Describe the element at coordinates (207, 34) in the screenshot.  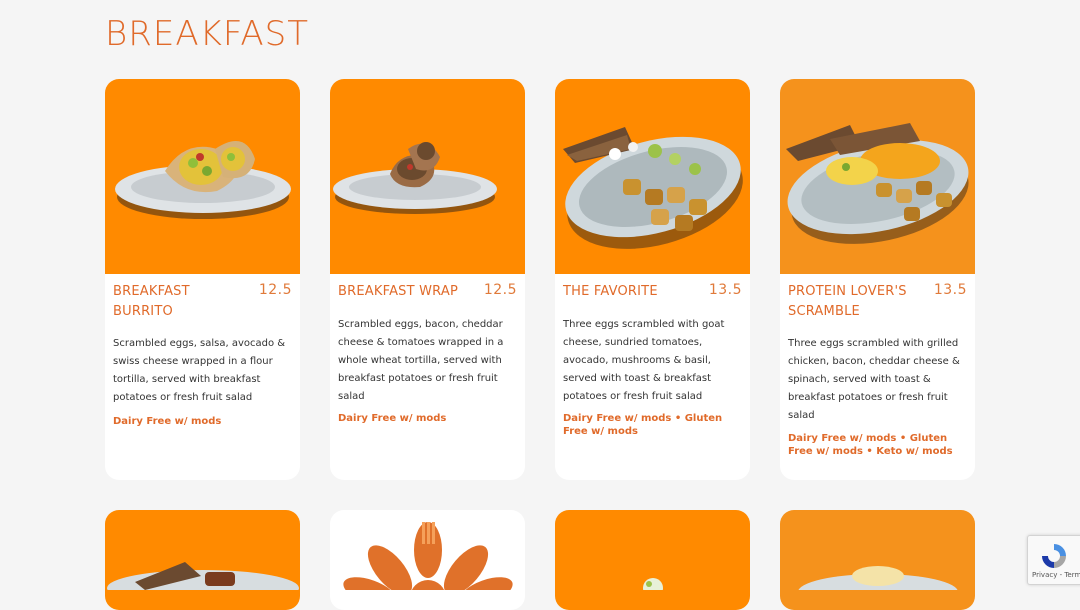
I see `section-title: BREAKFAST` at that location.